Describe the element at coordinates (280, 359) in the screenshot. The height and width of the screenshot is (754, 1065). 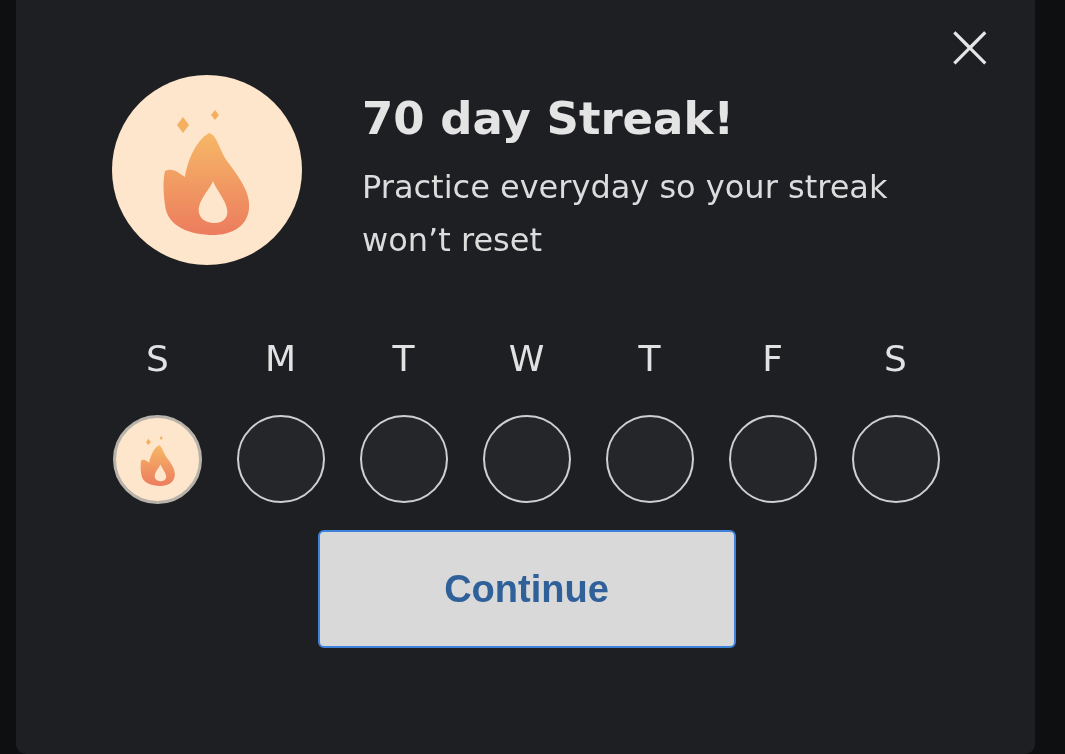
I see `weekday-label: M` at that location.